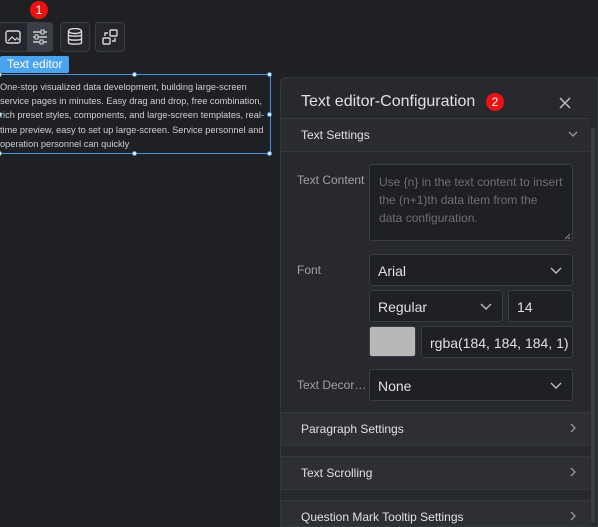 The image size is (598, 527). What do you see at coordinates (335, 135) in the screenshot?
I see `section-label: Text Settings` at bounding box center [335, 135].